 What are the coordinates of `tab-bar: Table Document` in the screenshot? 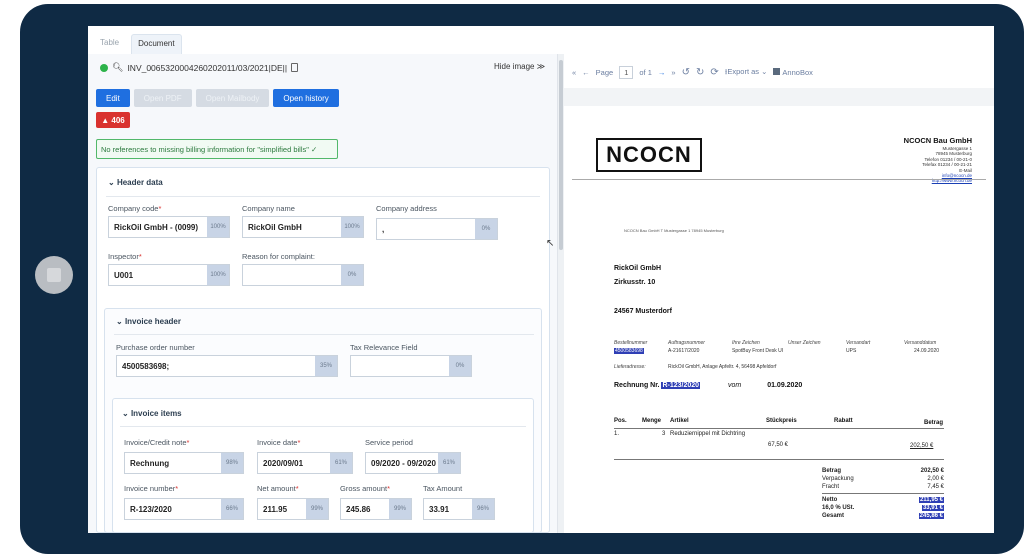 It's located at (135, 44).